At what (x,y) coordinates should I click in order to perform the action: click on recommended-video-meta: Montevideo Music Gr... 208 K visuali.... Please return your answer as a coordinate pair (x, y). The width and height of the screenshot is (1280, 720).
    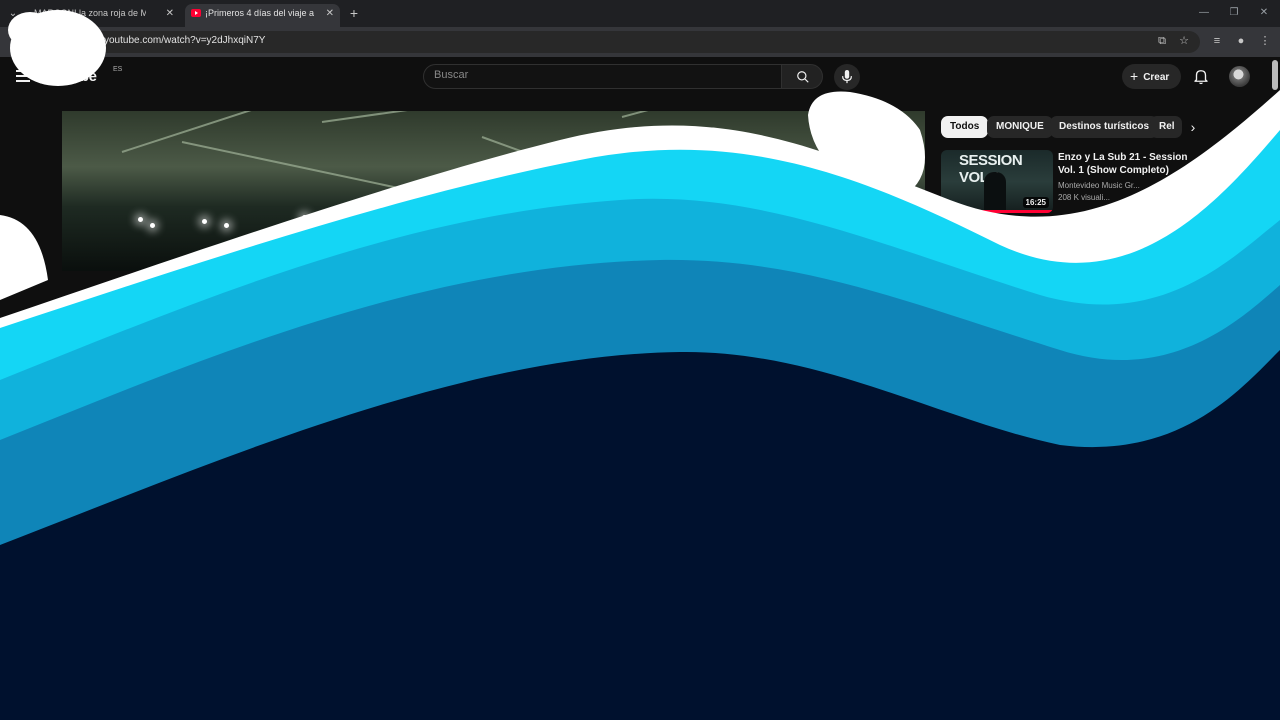
    Looking at the image, I should click on (1123, 192).